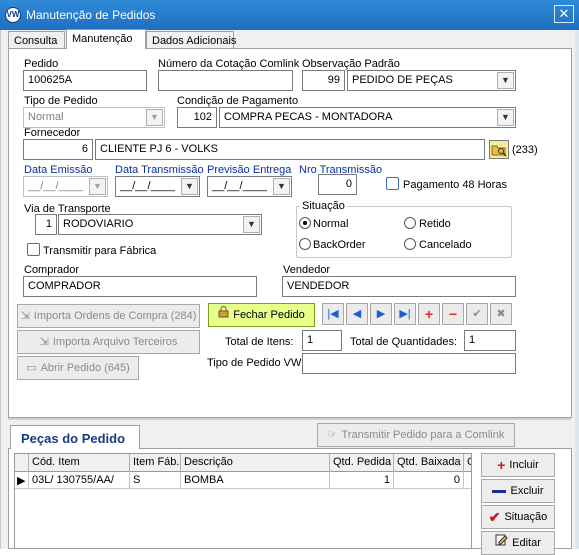  Describe the element at coordinates (75, 437) in the screenshot. I see `pecas-tab: Peças do Pedido` at that location.